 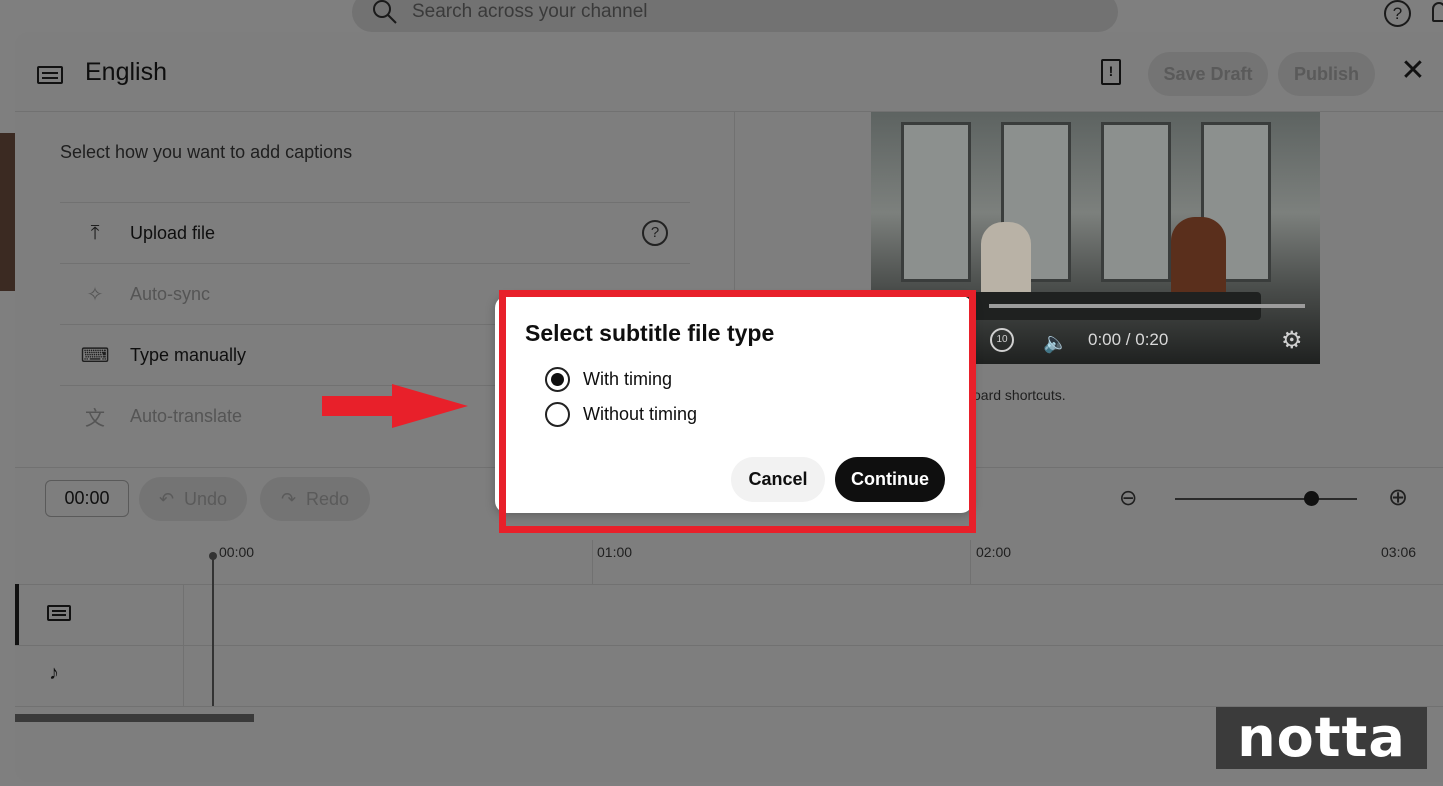 What do you see at coordinates (170, 293) in the screenshot?
I see `option-label: Auto-sync` at bounding box center [170, 293].